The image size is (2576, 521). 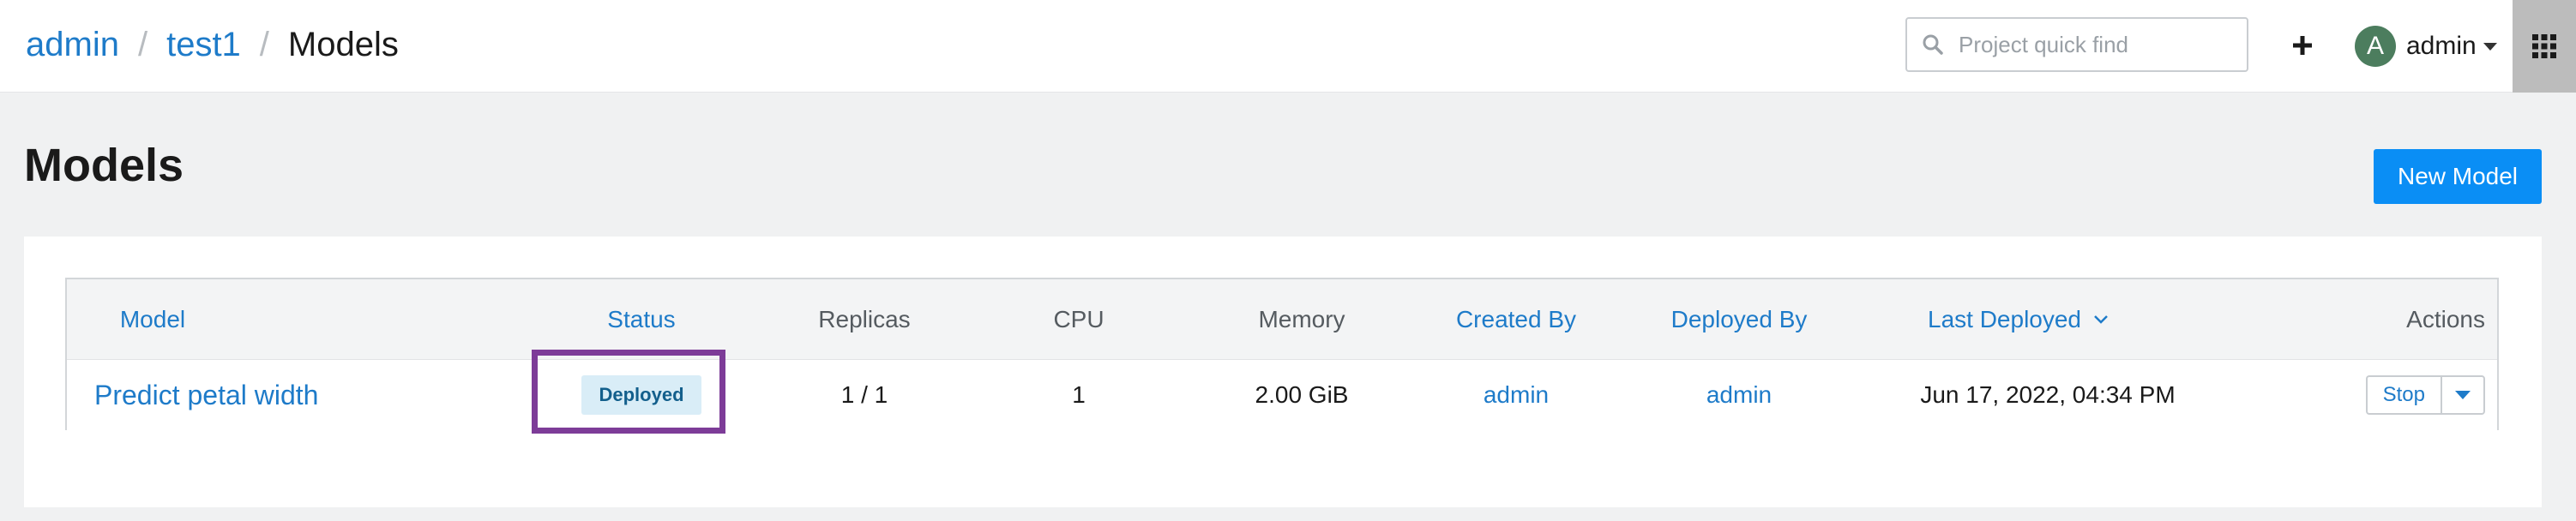 I want to click on breadcrumb-link-admin: admin, so click(x=72, y=44).